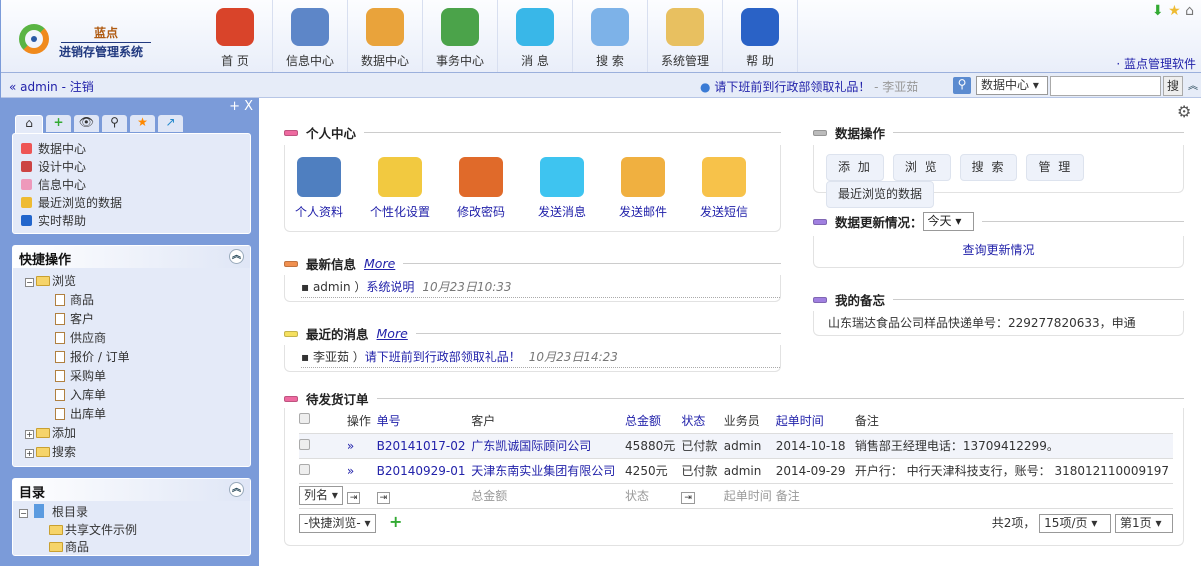  Describe the element at coordinates (137, 281) in the screenshot. I see `tree-node-browse: − 浏览` at that location.